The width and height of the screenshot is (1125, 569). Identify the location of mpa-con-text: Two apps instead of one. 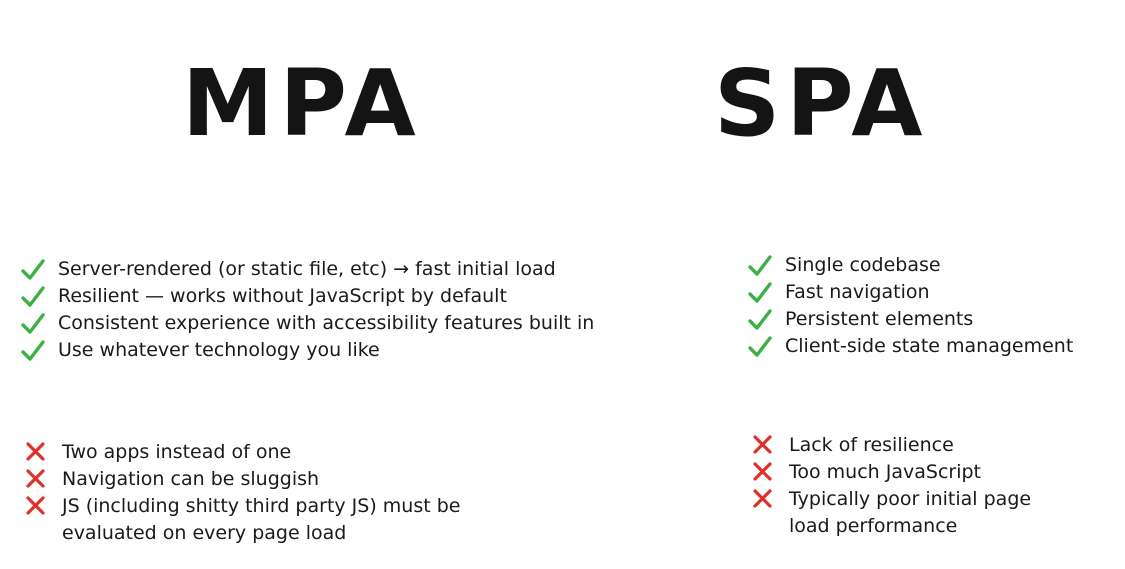
(177, 452).